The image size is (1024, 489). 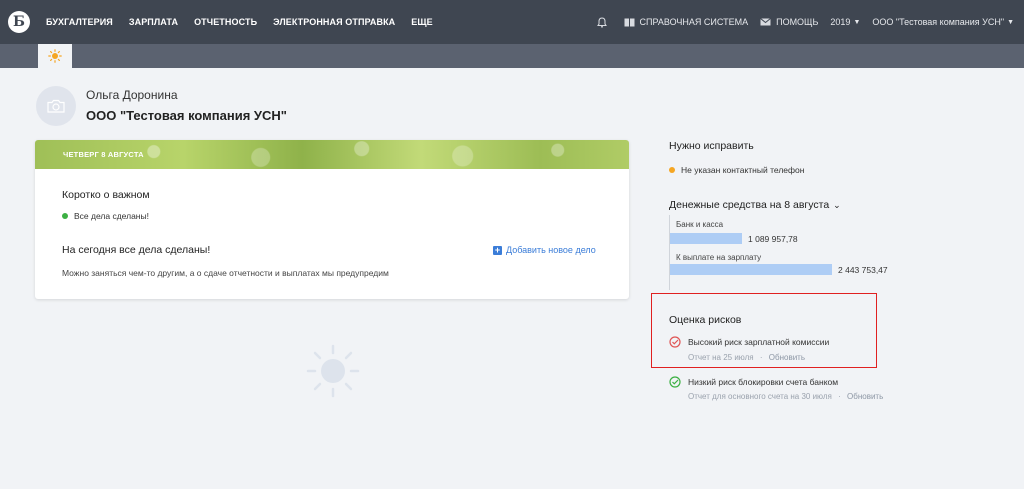 I want to click on year-selector: 2019 ▼, so click(x=845, y=22).